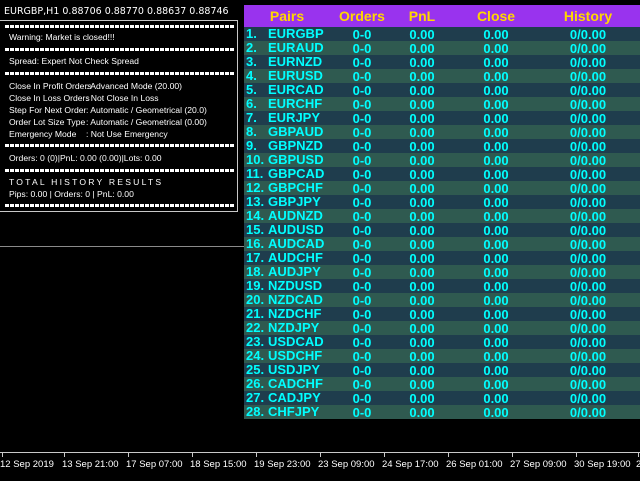  Describe the element at coordinates (296, 174) in the screenshot. I see `pair-symbol: GBPCAD` at that location.